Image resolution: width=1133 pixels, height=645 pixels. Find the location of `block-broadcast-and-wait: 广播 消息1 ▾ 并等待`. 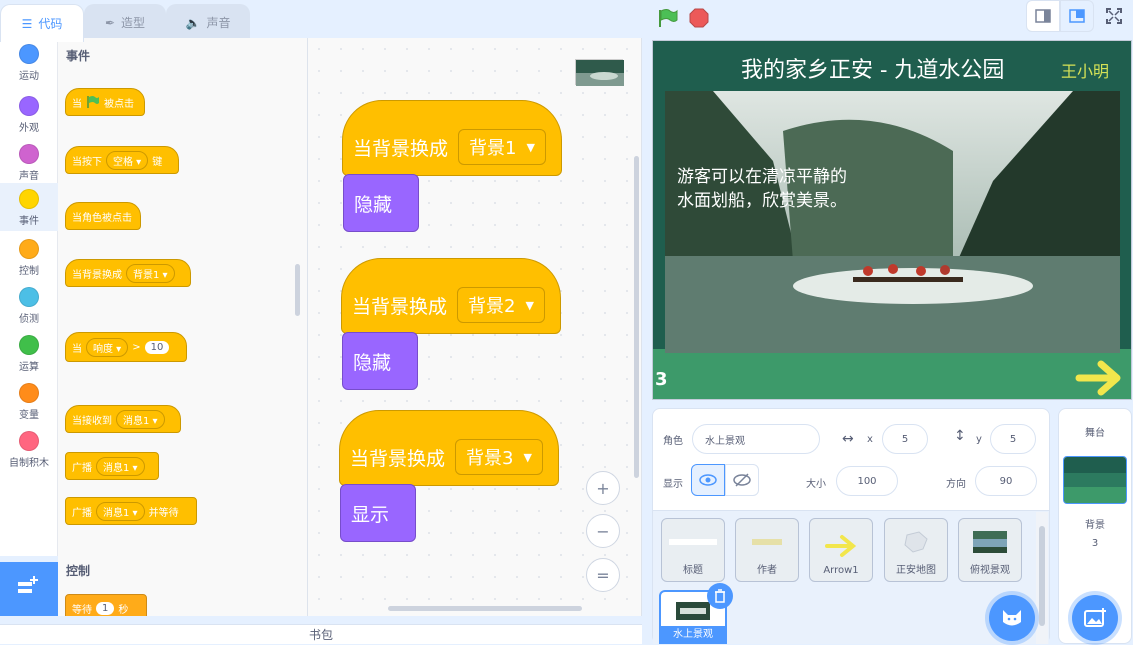

block-broadcast-and-wait: 广播 消息1 ▾ 并等待 is located at coordinates (131, 511).